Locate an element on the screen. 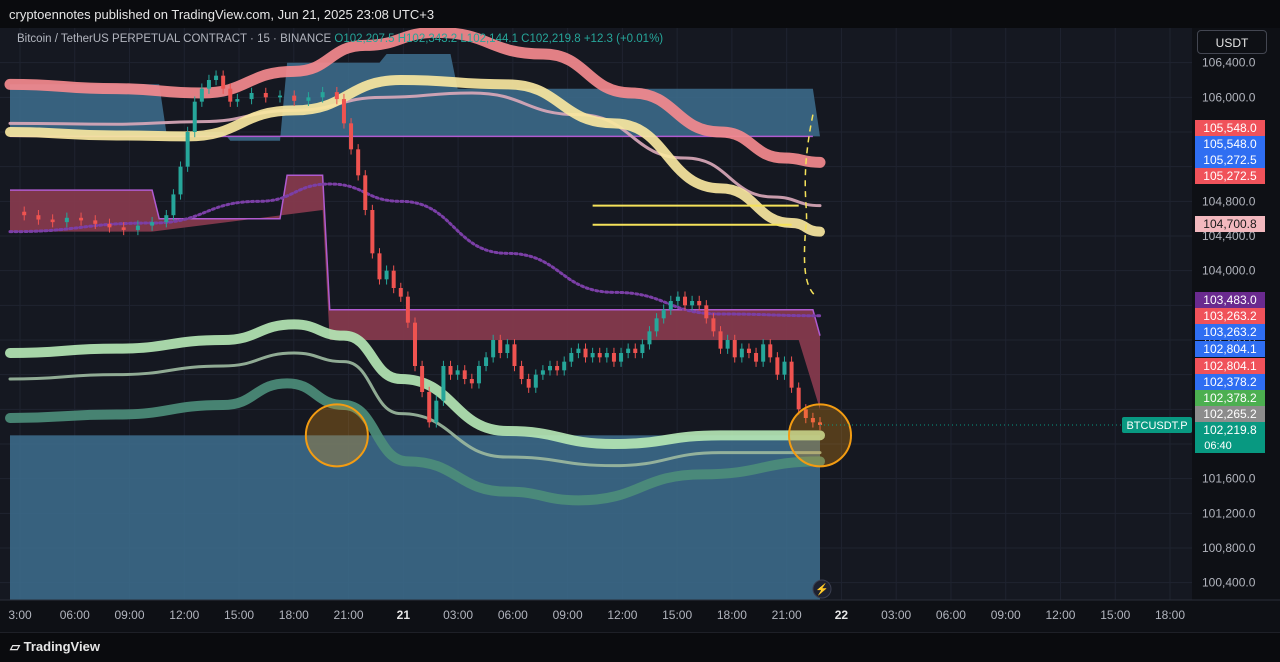 This screenshot has height=662, width=1280. x-tick-label: 21 is located at coordinates (404, 615).